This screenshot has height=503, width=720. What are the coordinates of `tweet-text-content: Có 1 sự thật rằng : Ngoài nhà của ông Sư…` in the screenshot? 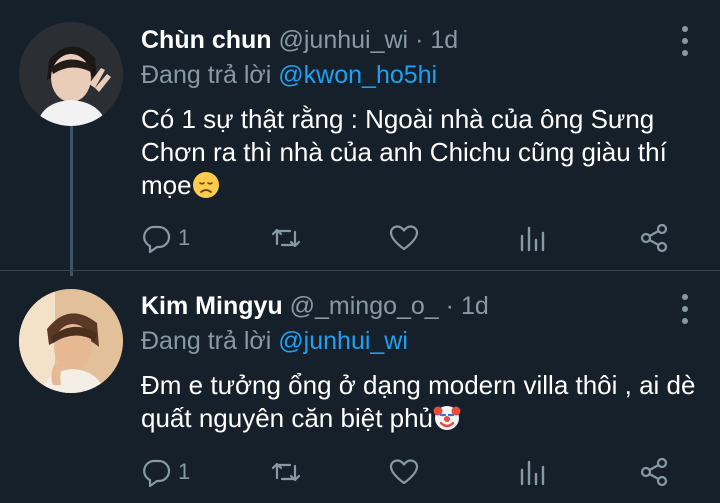 It's located at (404, 152).